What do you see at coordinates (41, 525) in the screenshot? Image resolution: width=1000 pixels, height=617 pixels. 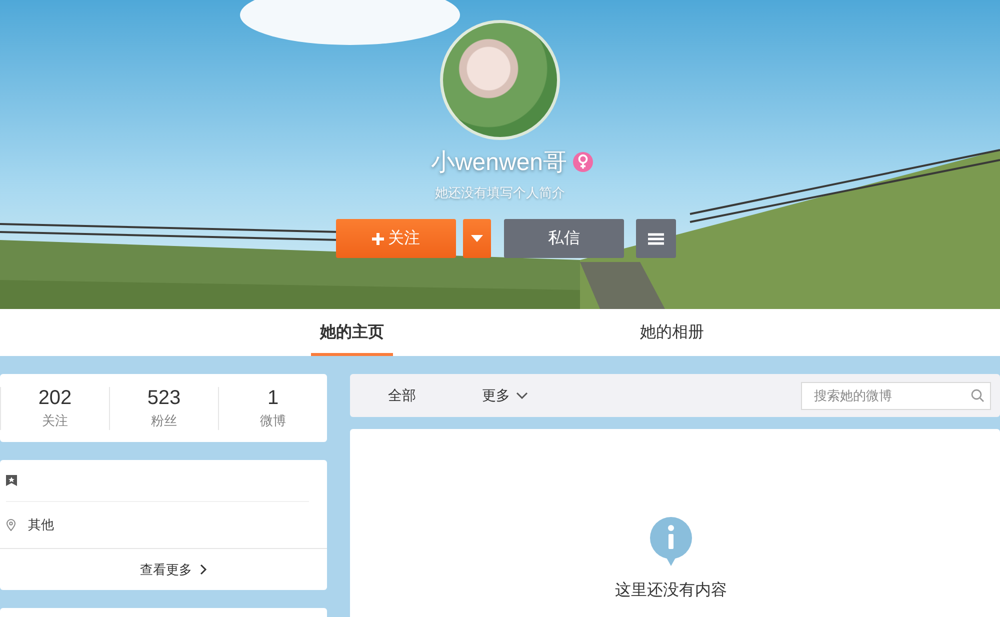 I see `location-text: 其他` at bounding box center [41, 525].